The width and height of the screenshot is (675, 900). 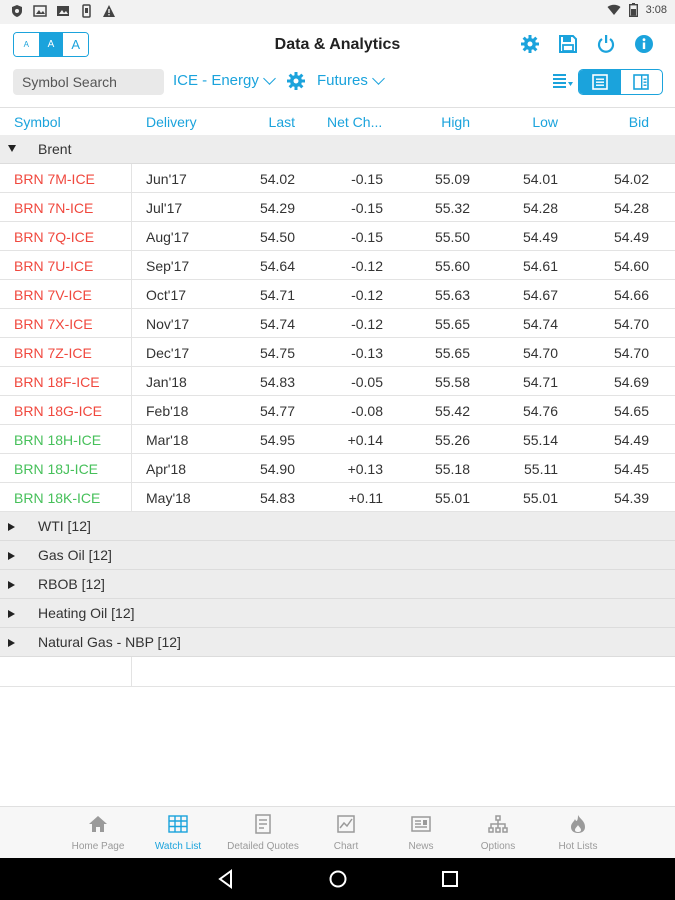 What do you see at coordinates (367, 266) in the screenshot?
I see `net-change-cell: -0.12` at bounding box center [367, 266].